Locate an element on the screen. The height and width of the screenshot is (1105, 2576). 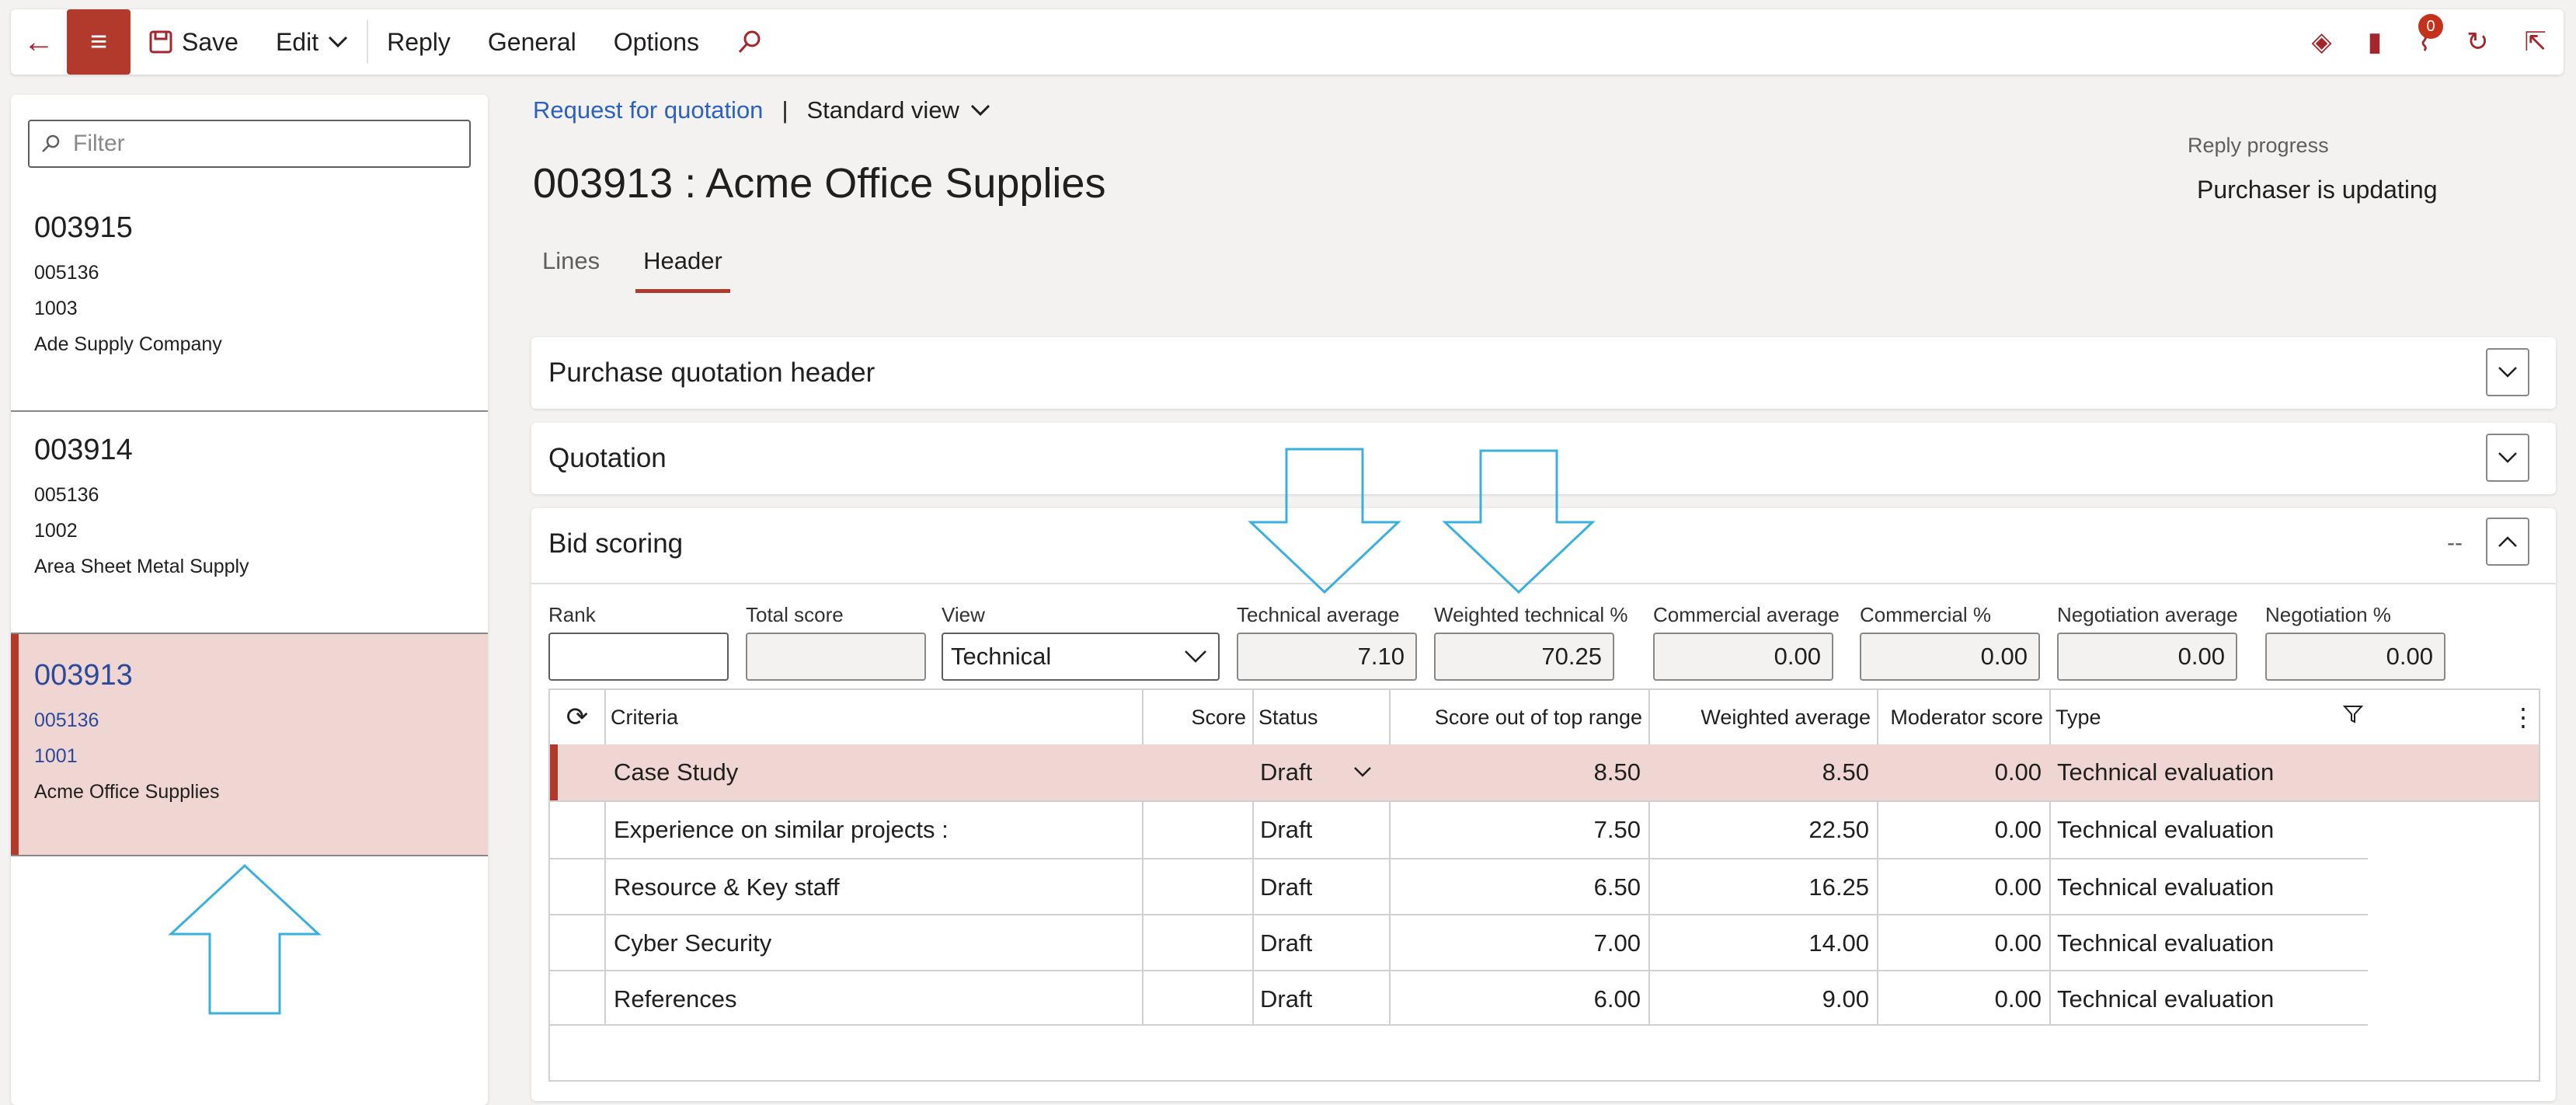
back-button: ← is located at coordinates (39, 42).